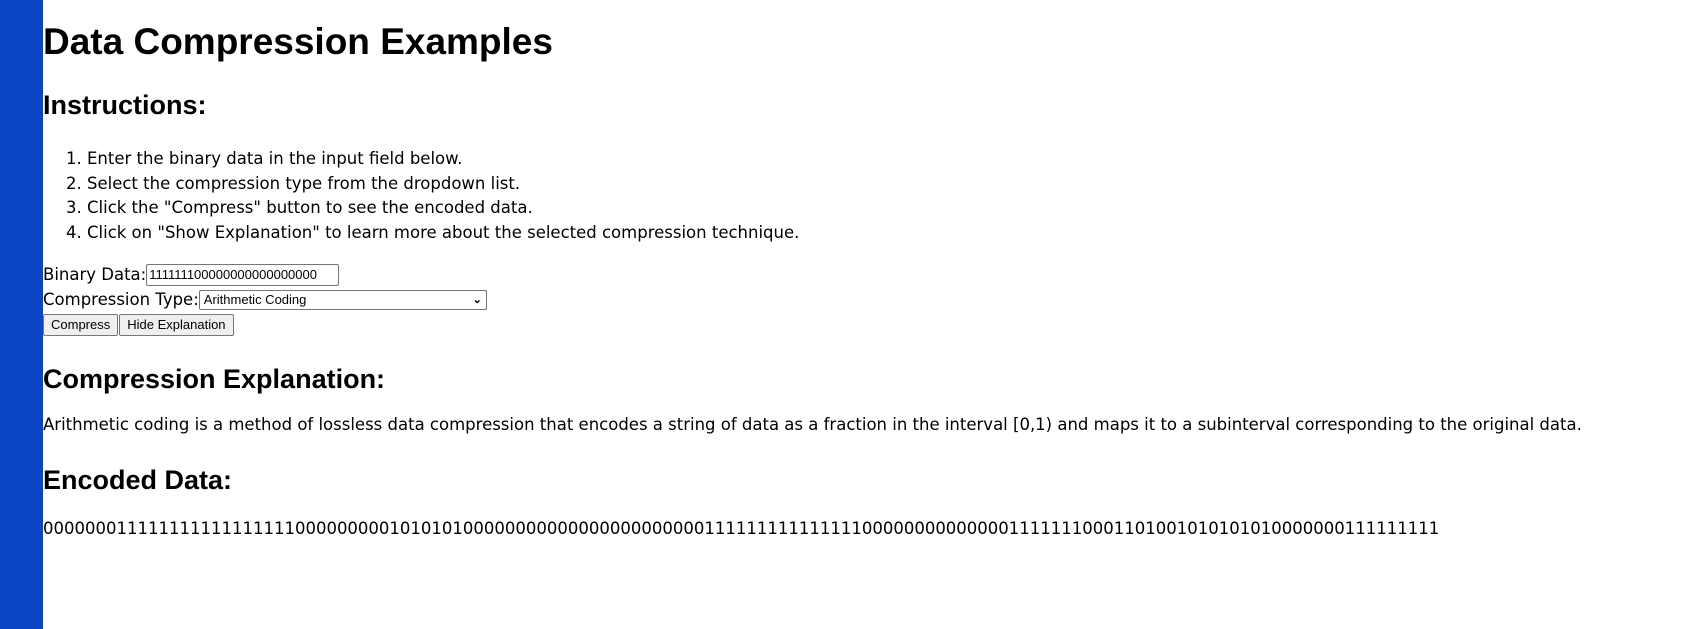  Describe the element at coordinates (176, 324) in the screenshot. I see `hide-explanation-button: Hide Explanation` at that location.